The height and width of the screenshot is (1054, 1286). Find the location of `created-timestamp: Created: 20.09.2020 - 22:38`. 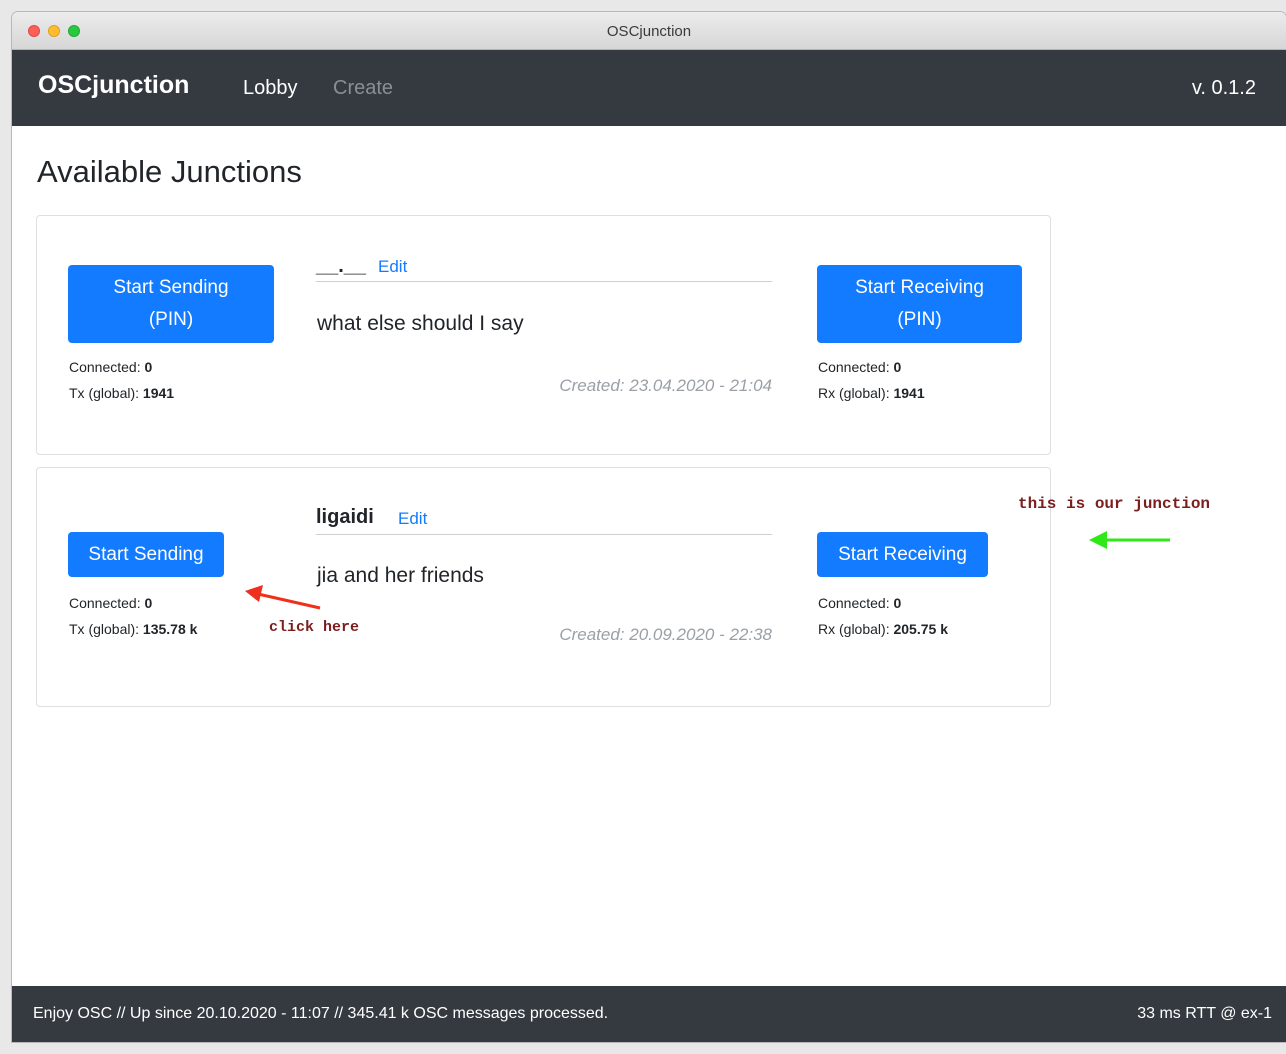

created-timestamp: Created: 20.09.2020 - 22:38 is located at coordinates (665, 634).